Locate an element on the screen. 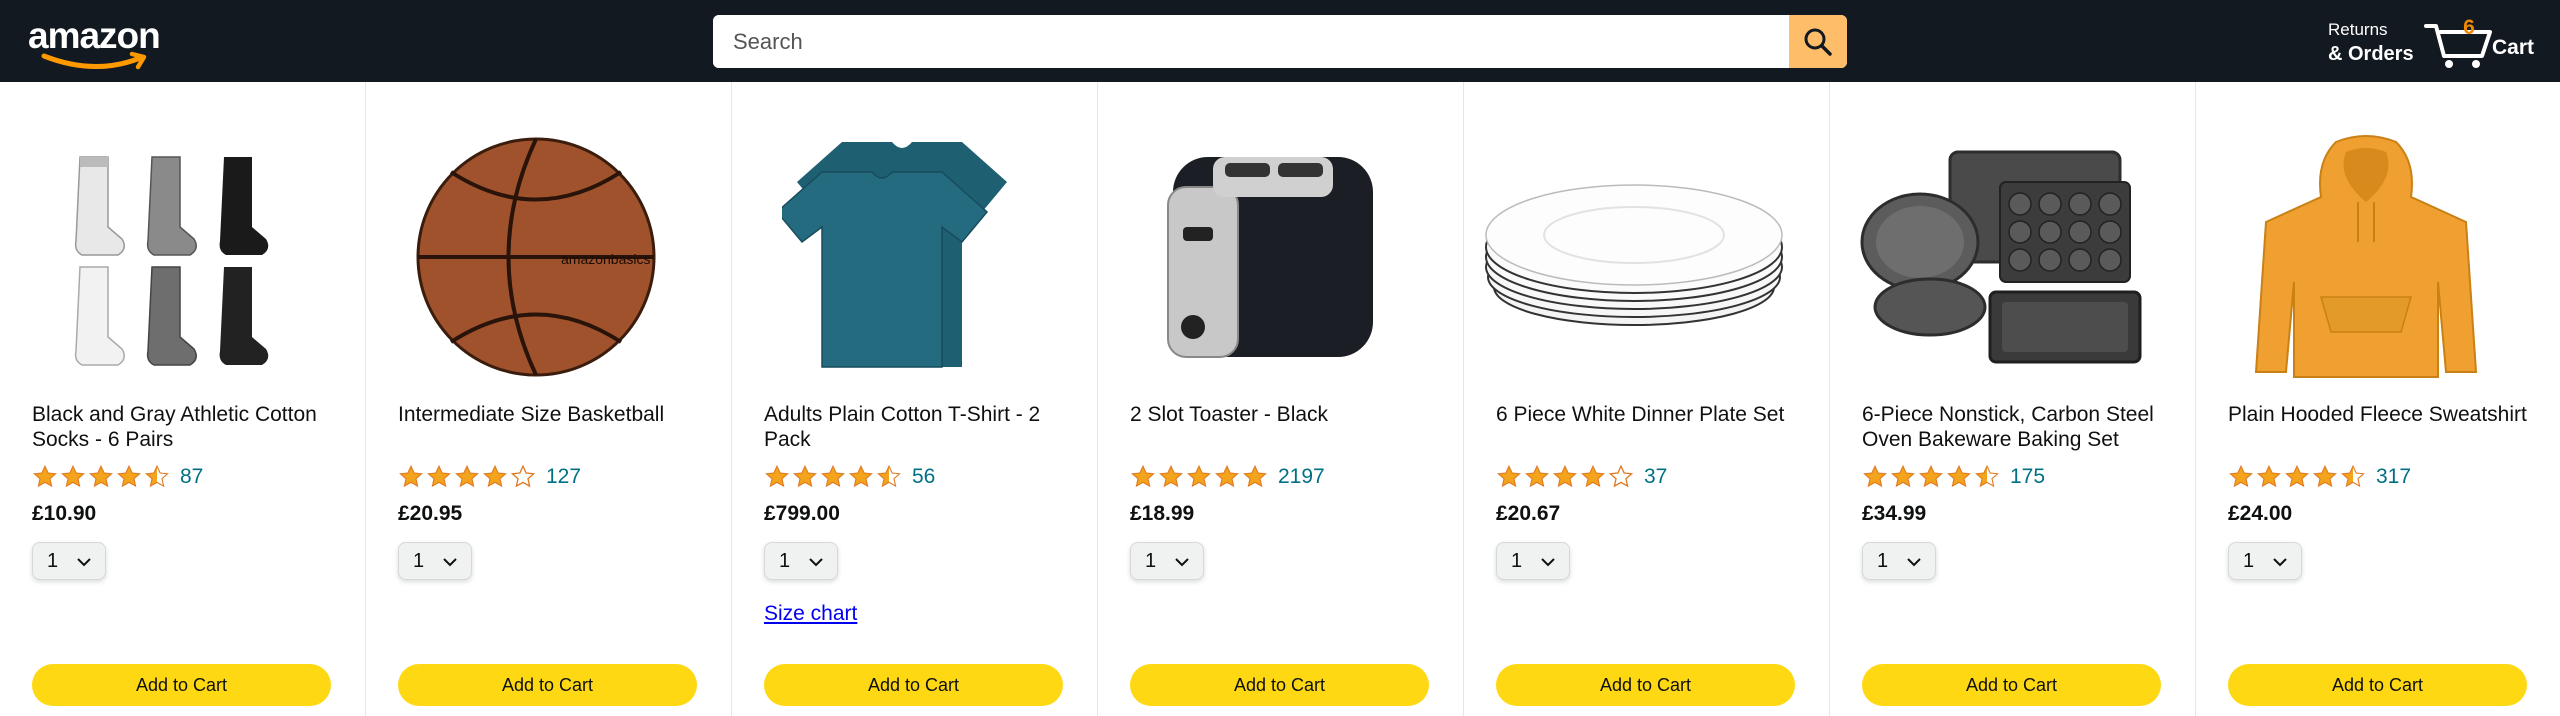  product-image-toaster is located at coordinates (1268, 257).